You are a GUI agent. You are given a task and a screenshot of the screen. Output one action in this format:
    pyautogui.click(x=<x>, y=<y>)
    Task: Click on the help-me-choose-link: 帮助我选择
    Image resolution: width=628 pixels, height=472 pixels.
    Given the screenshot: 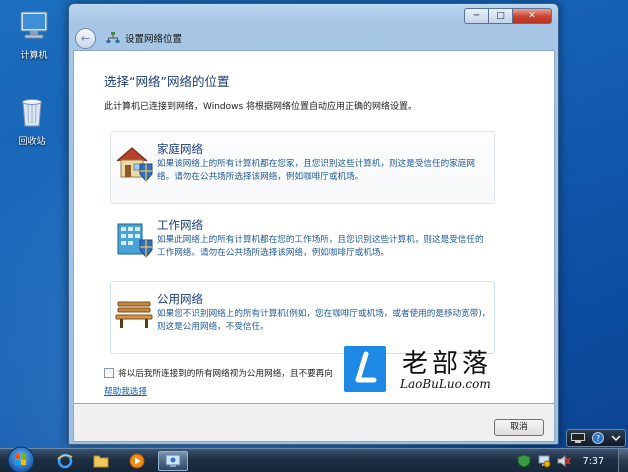 What is the action you would take?
    pyautogui.click(x=125, y=391)
    